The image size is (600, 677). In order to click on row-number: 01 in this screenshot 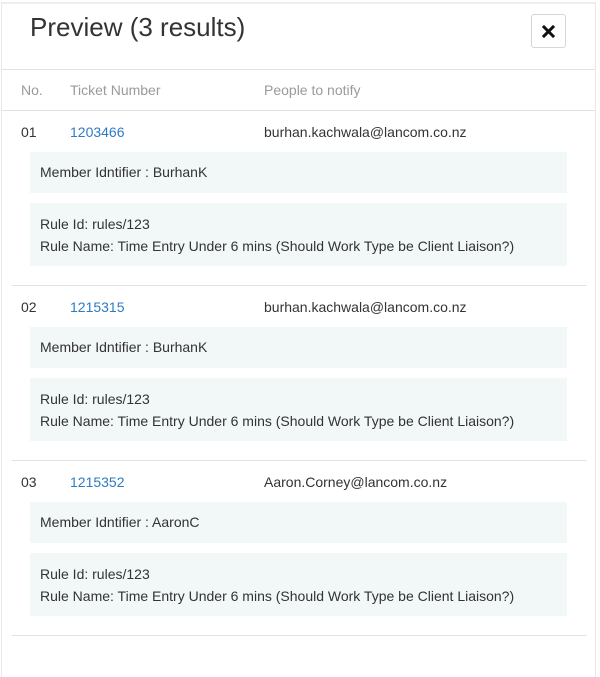, I will do `click(29, 132)`.